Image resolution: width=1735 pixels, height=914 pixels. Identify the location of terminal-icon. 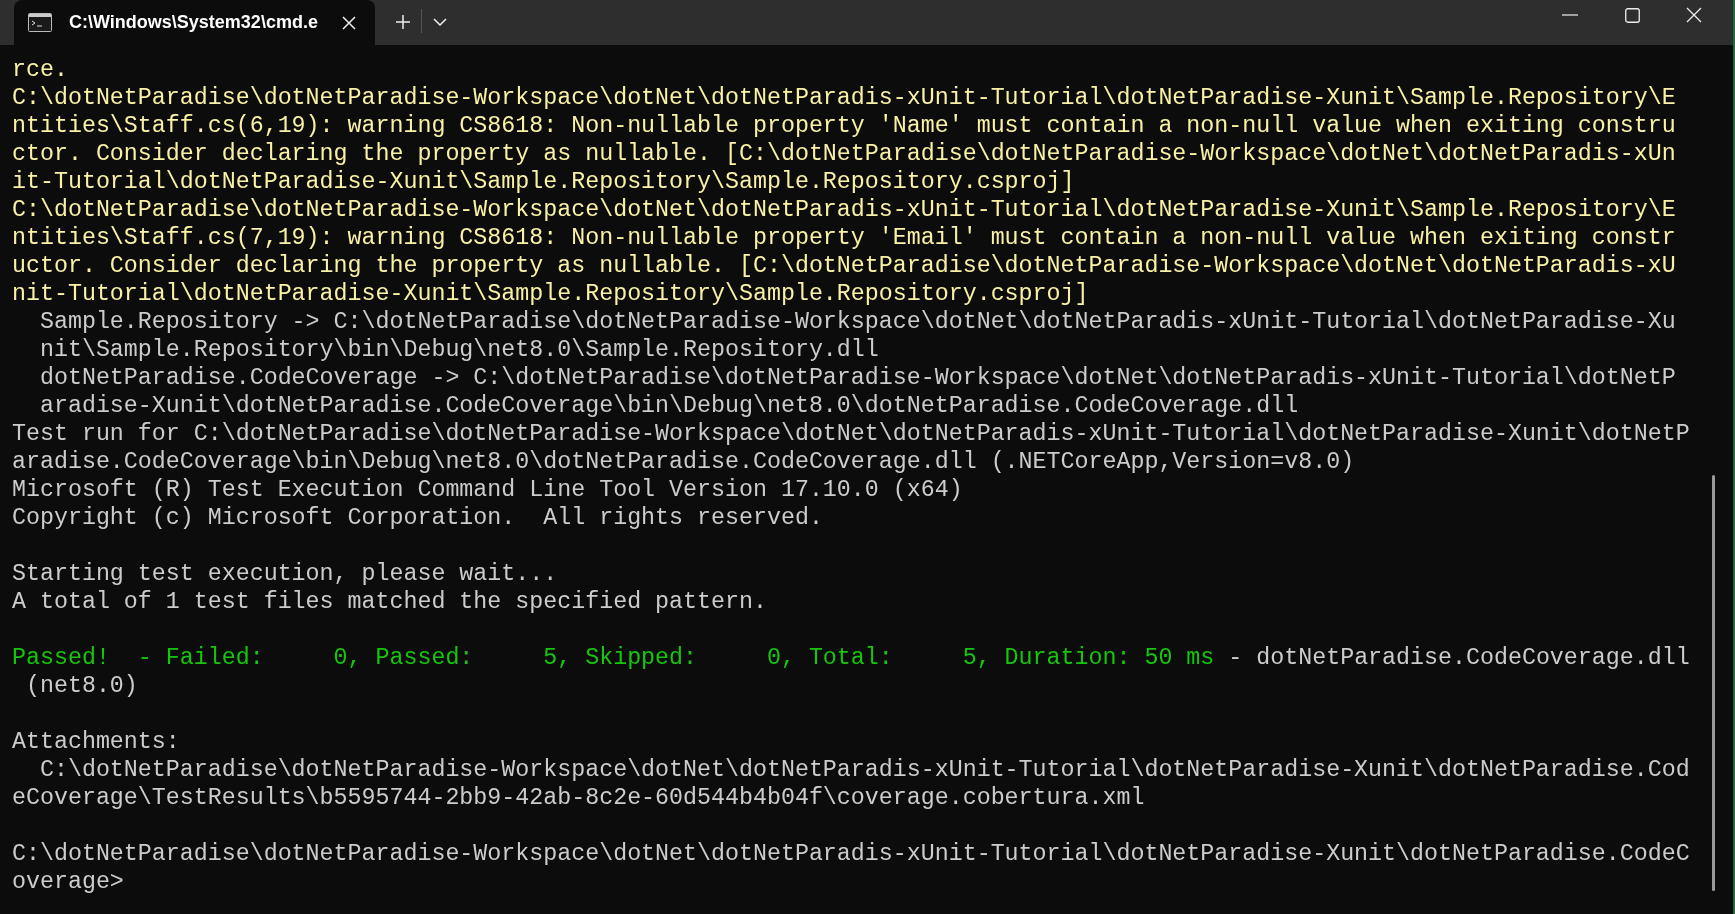
(40, 22).